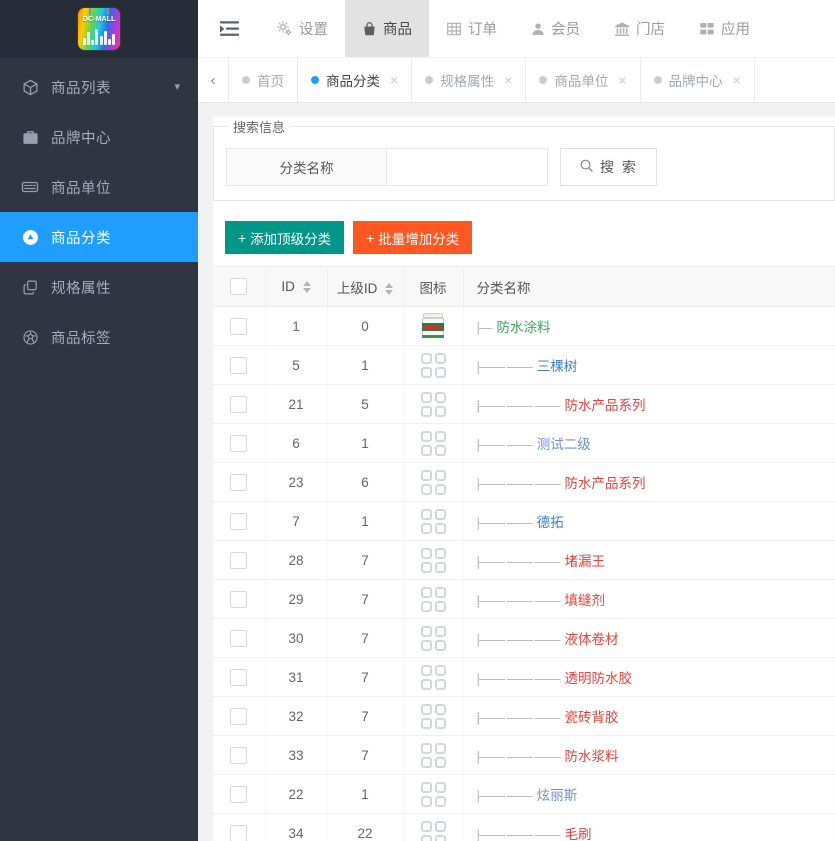 The height and width of the screenshot is (841, 835). I want to click on cell-id: 21, so click(296, 404).